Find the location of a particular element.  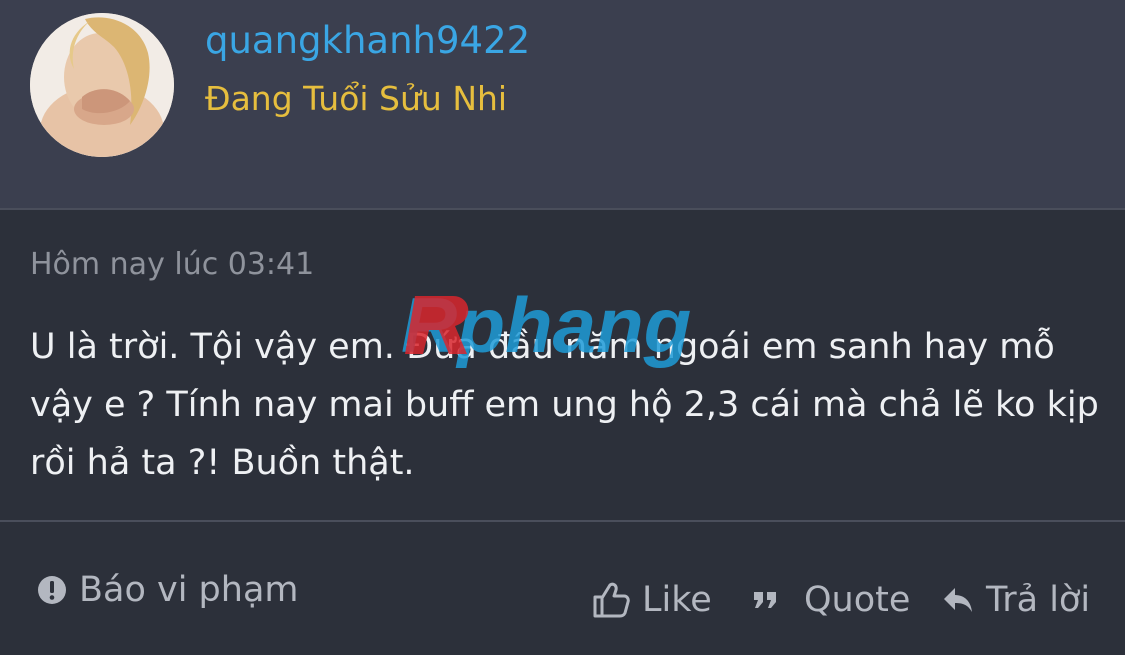

quote-button: Quote is located at coordinates (831, 600).